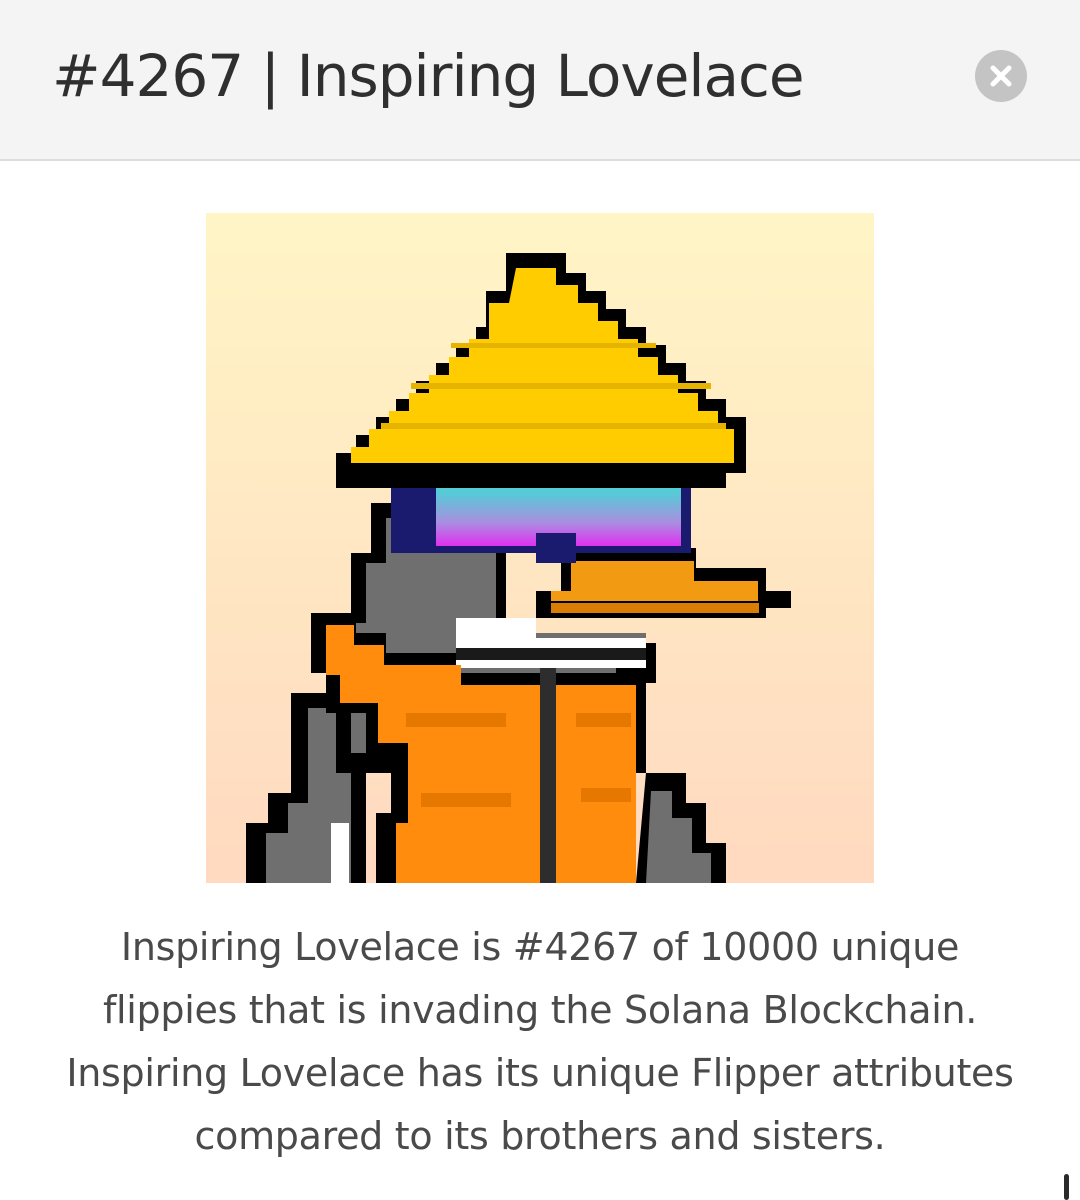  I want to click on close-icon, so click(1001, 76).